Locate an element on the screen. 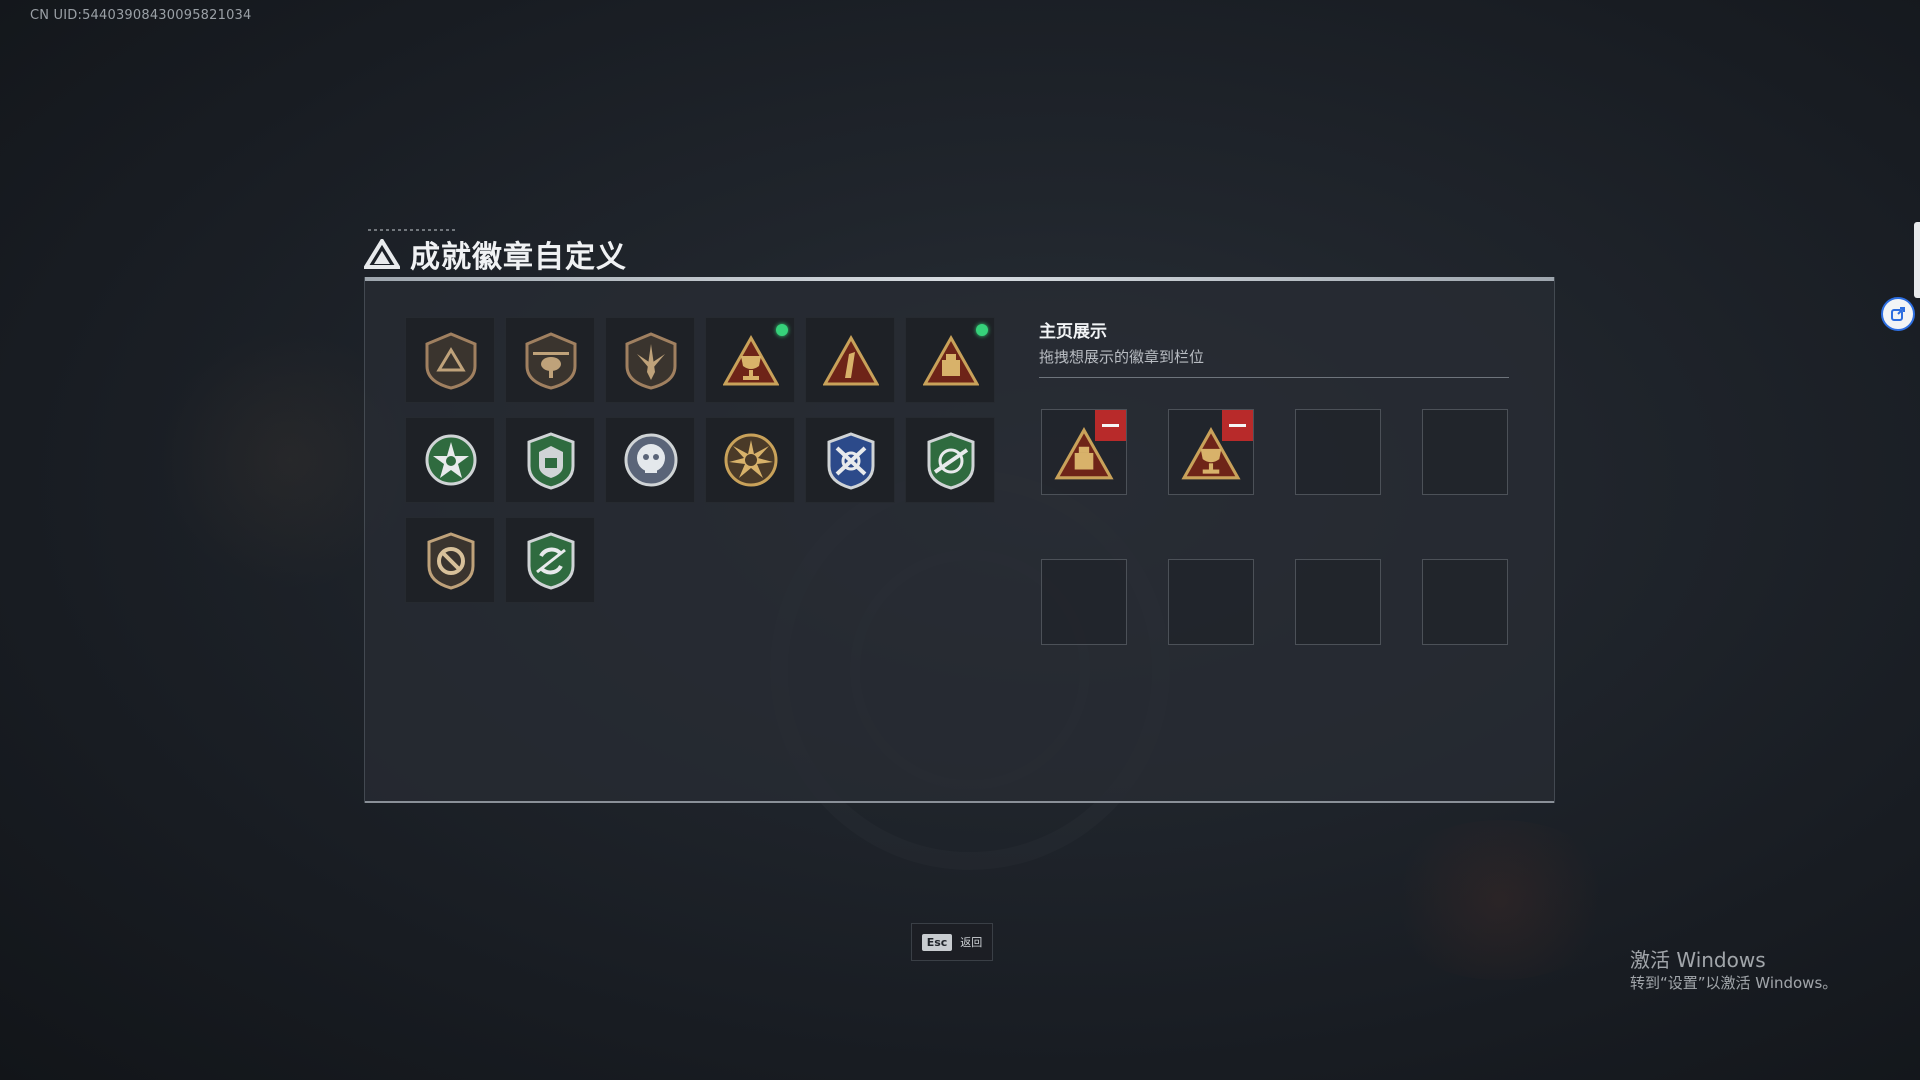  showcase-title: 主页展示 is located at coordinates (1073, 332).